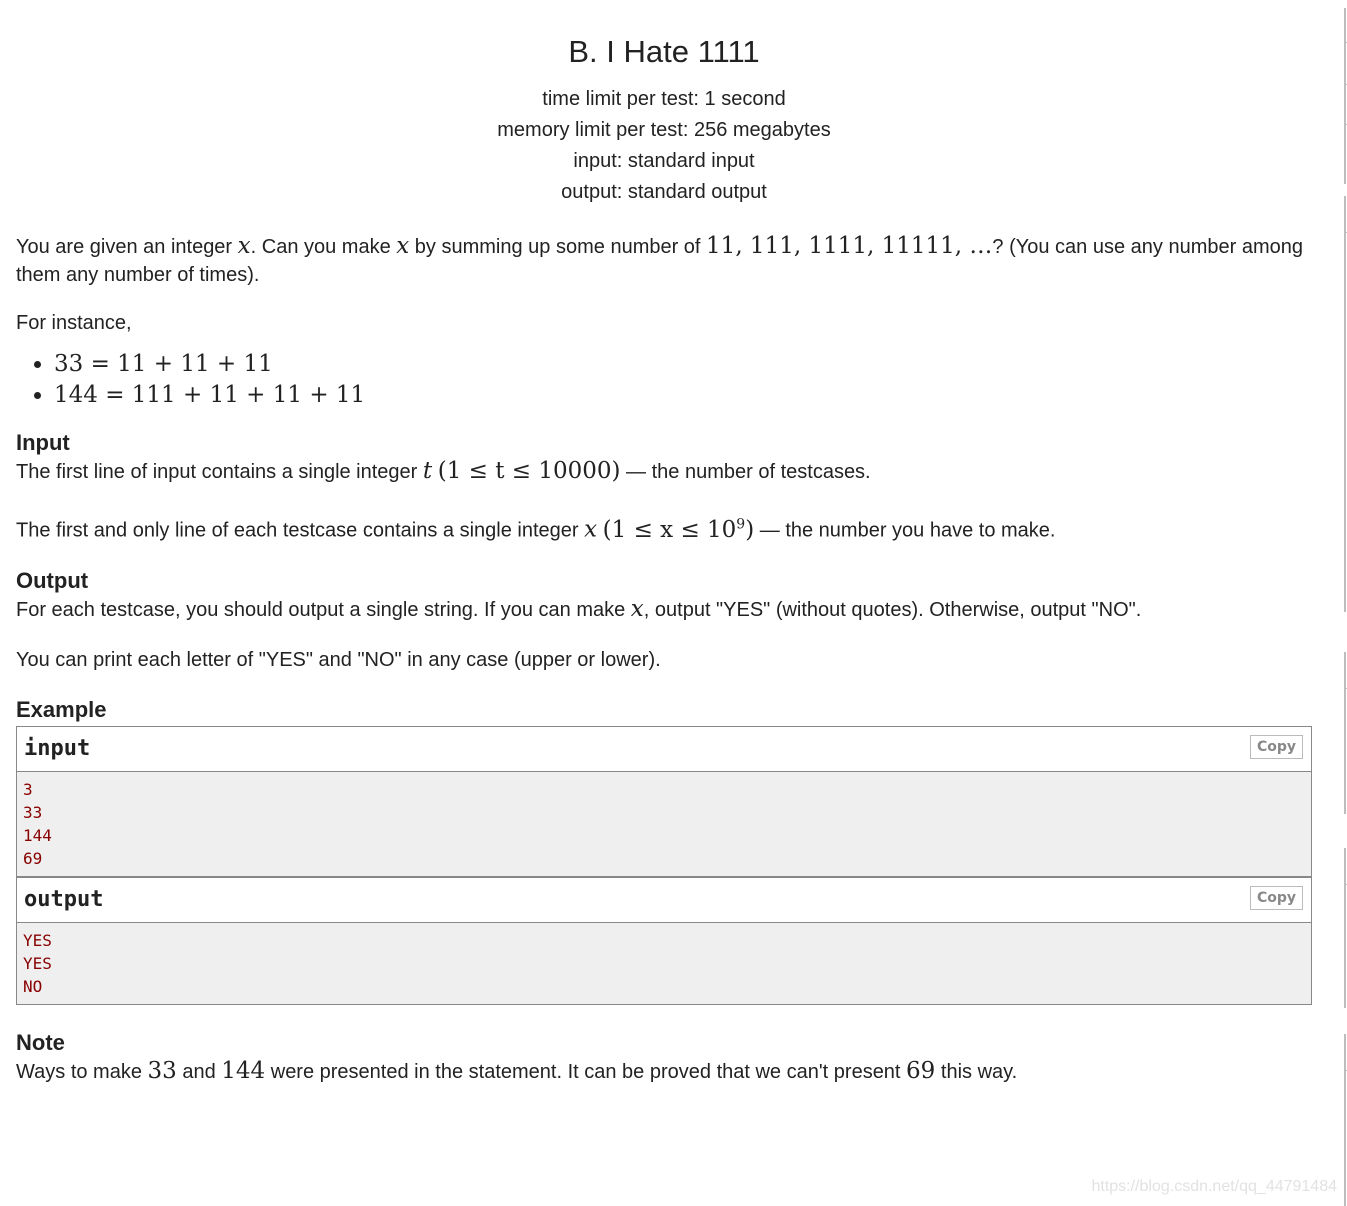 This screenshot has width=1347, height=1206. I want to click on example-item: 144 = 111 + 11 + 11 + 11, so click(683, 395).